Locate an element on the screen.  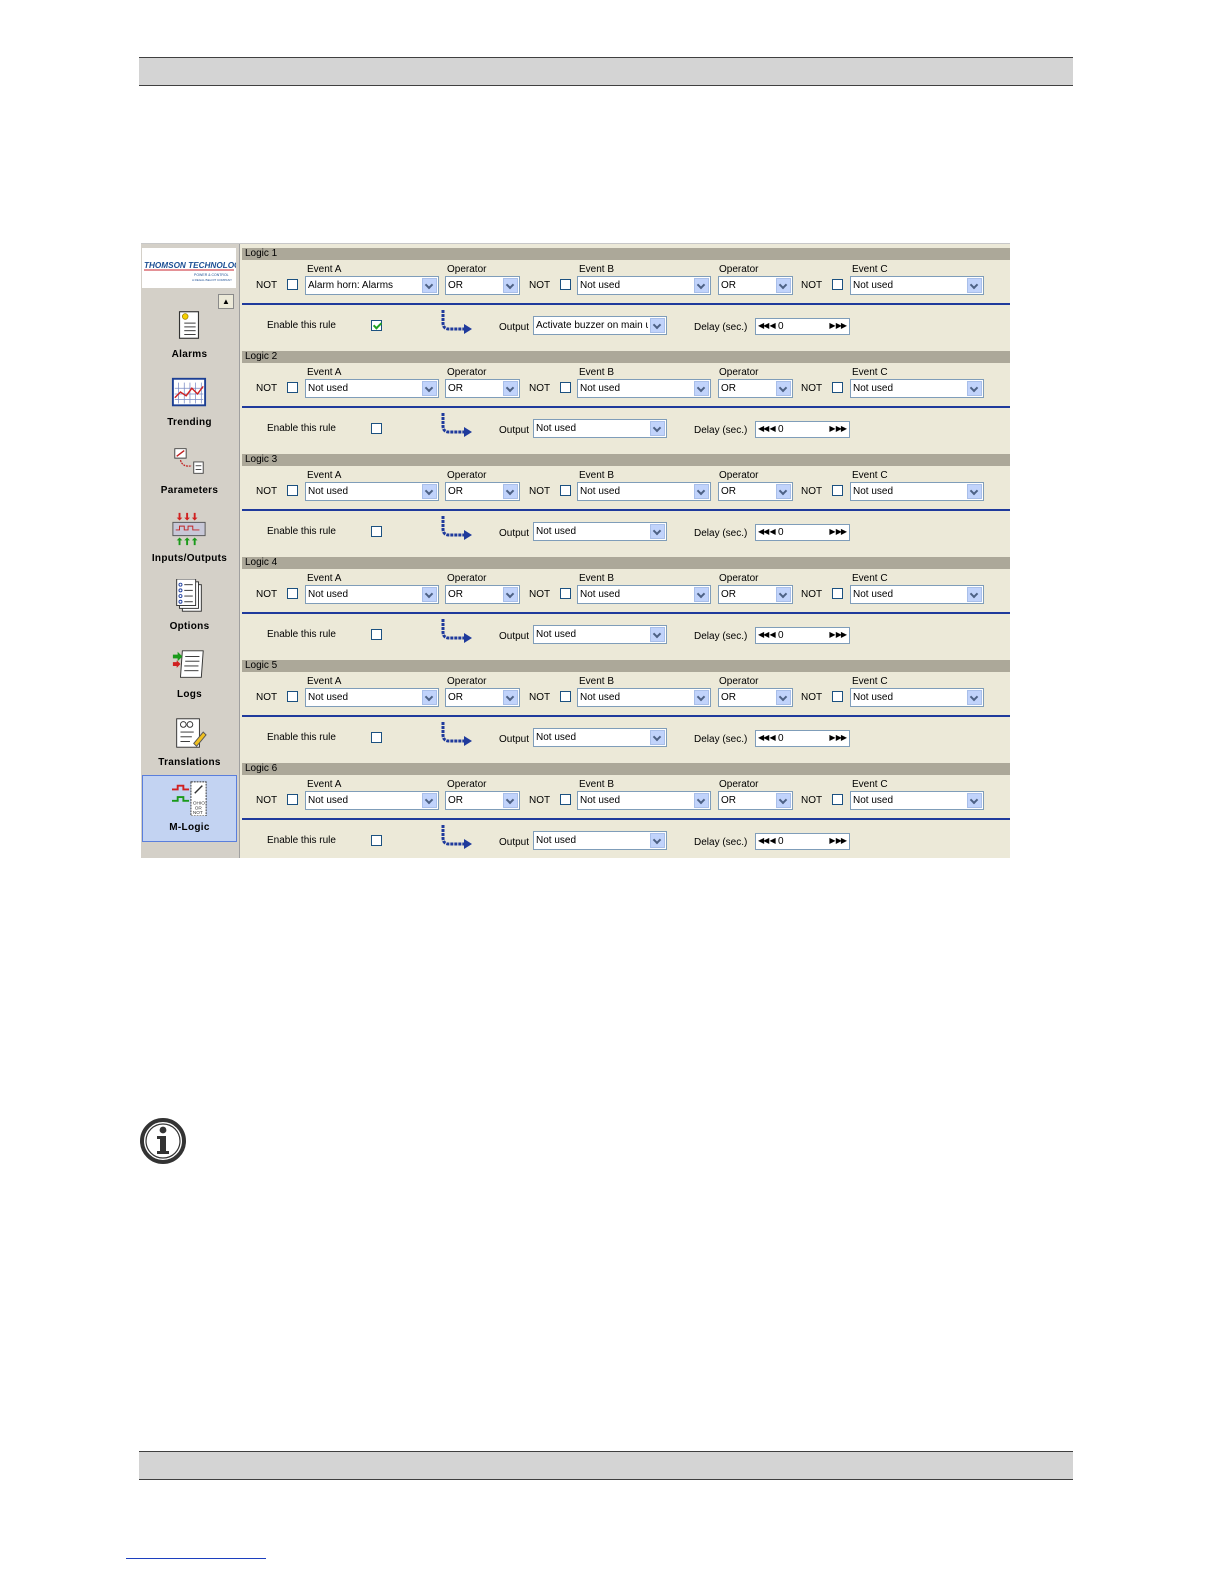
output-select: Activate buzzer on main u is located at coordinates (600, 325).